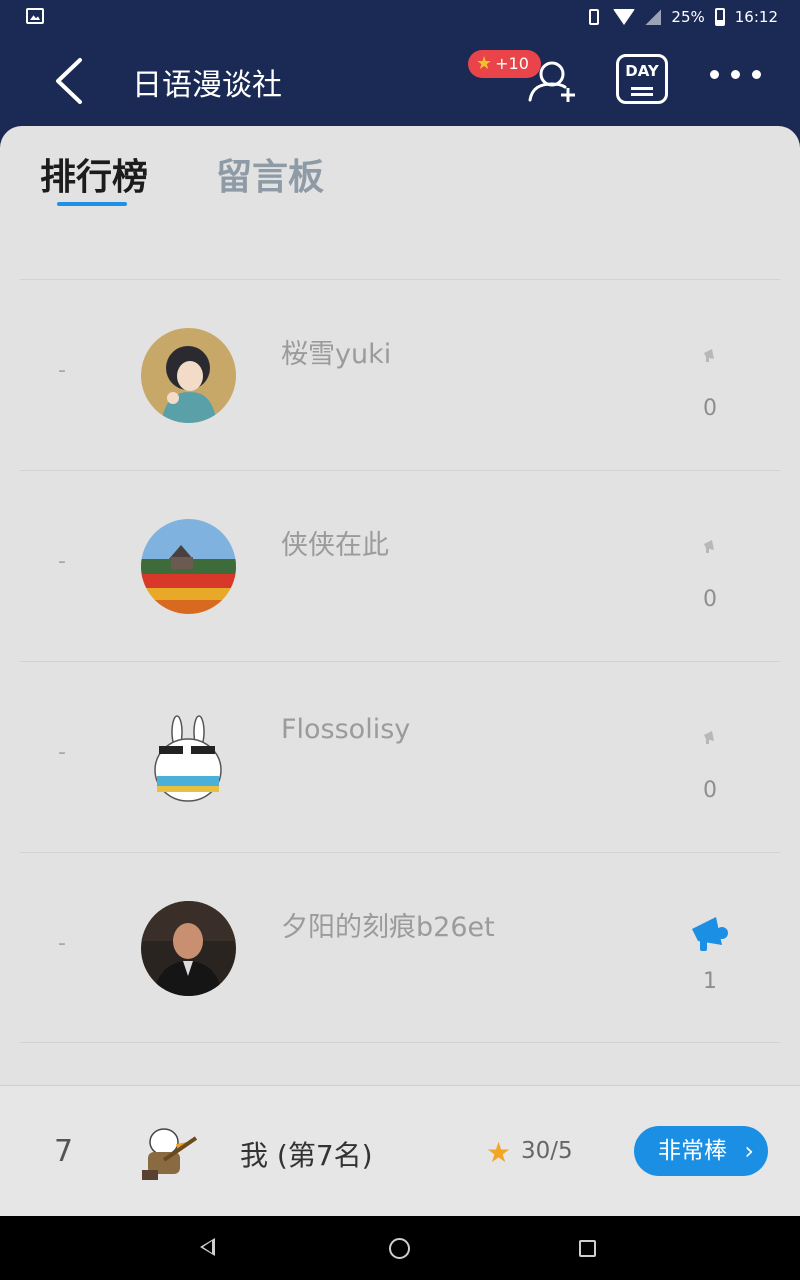 The image size is (800, 1280). Describe the element at coordinates (624, 17) in the screenshot. I see `wifi-icon` at that location.